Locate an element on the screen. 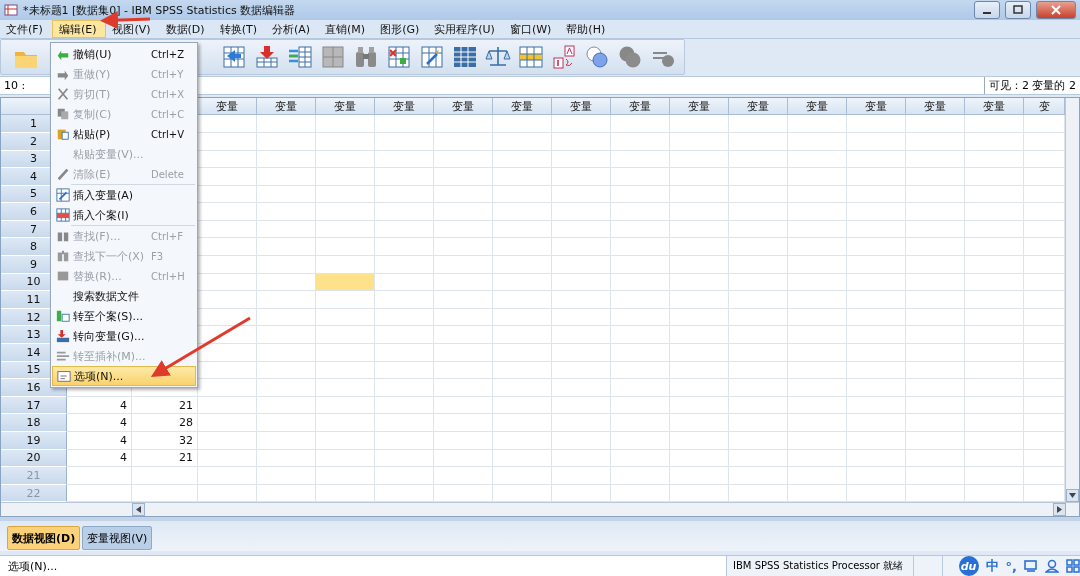  menu-item: 直销(M) is located at coordinates (347, 29).